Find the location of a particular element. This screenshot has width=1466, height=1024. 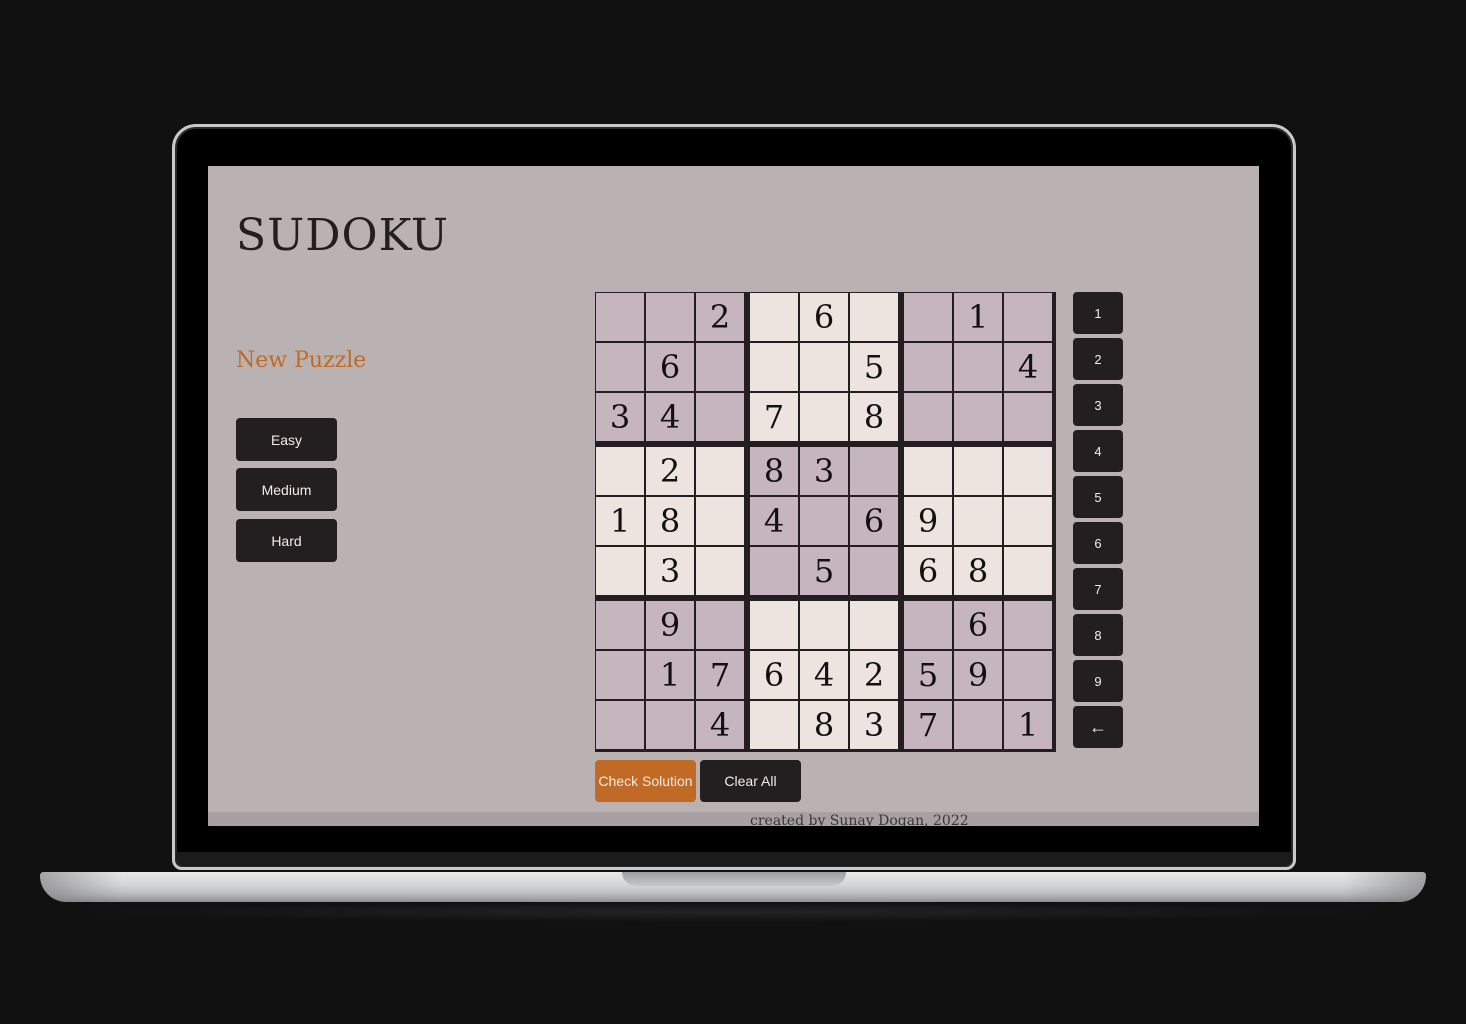

numpad-five-button: 5 is located at coordinates (1098, 497).